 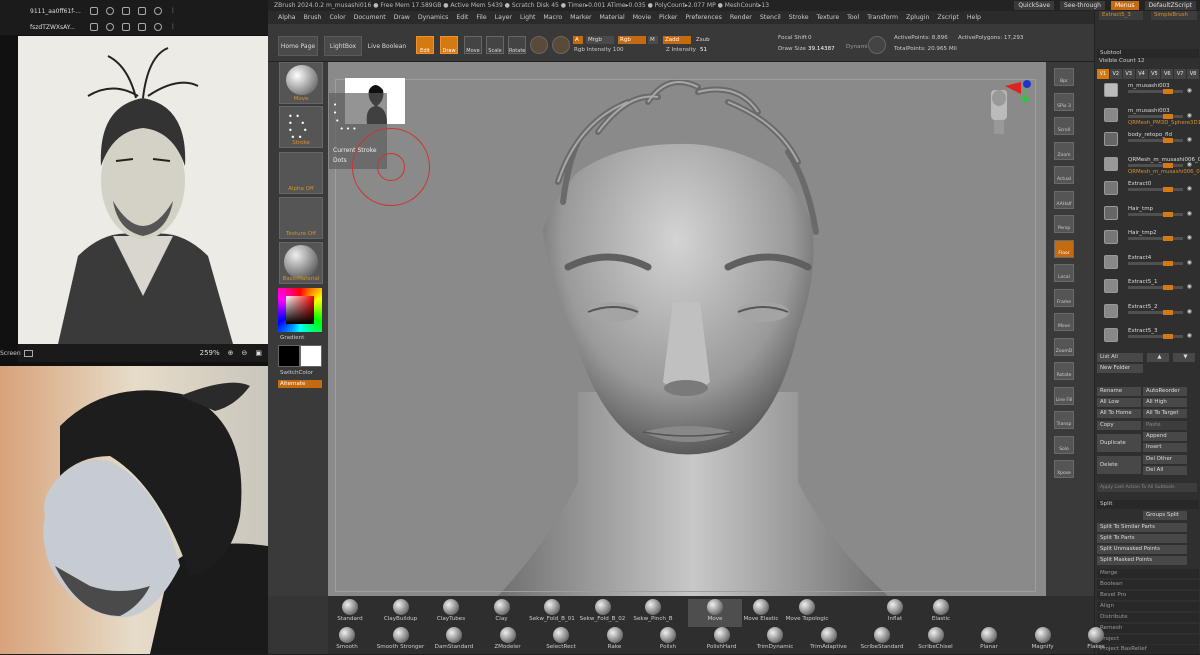 What do you see at coordinates (1064, 420) in the screenshot?
I see `tray-transp-button: Transp` at bounding box center [1064, 420].